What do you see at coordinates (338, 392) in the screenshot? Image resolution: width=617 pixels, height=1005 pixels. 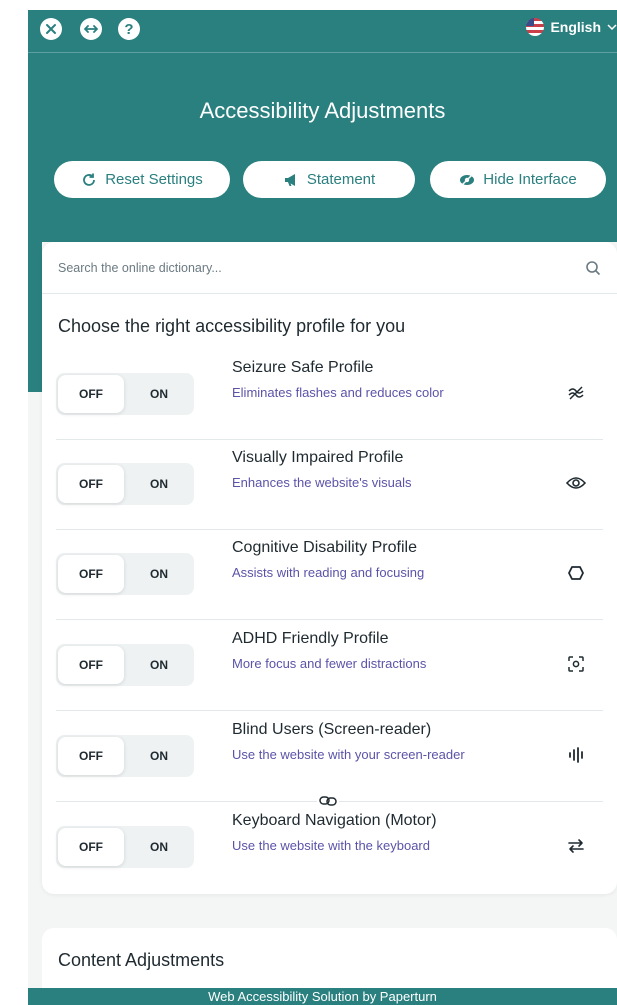 I see `profile-description: Eliminates flashes and reduces color` at bounding box center [338, 392].